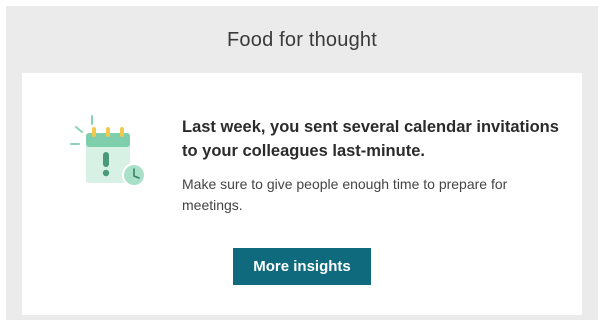  What do you see at coordinates (79, 129) in the screenshot?
I see `sparkle-mark` at bounding box center [79, 129].